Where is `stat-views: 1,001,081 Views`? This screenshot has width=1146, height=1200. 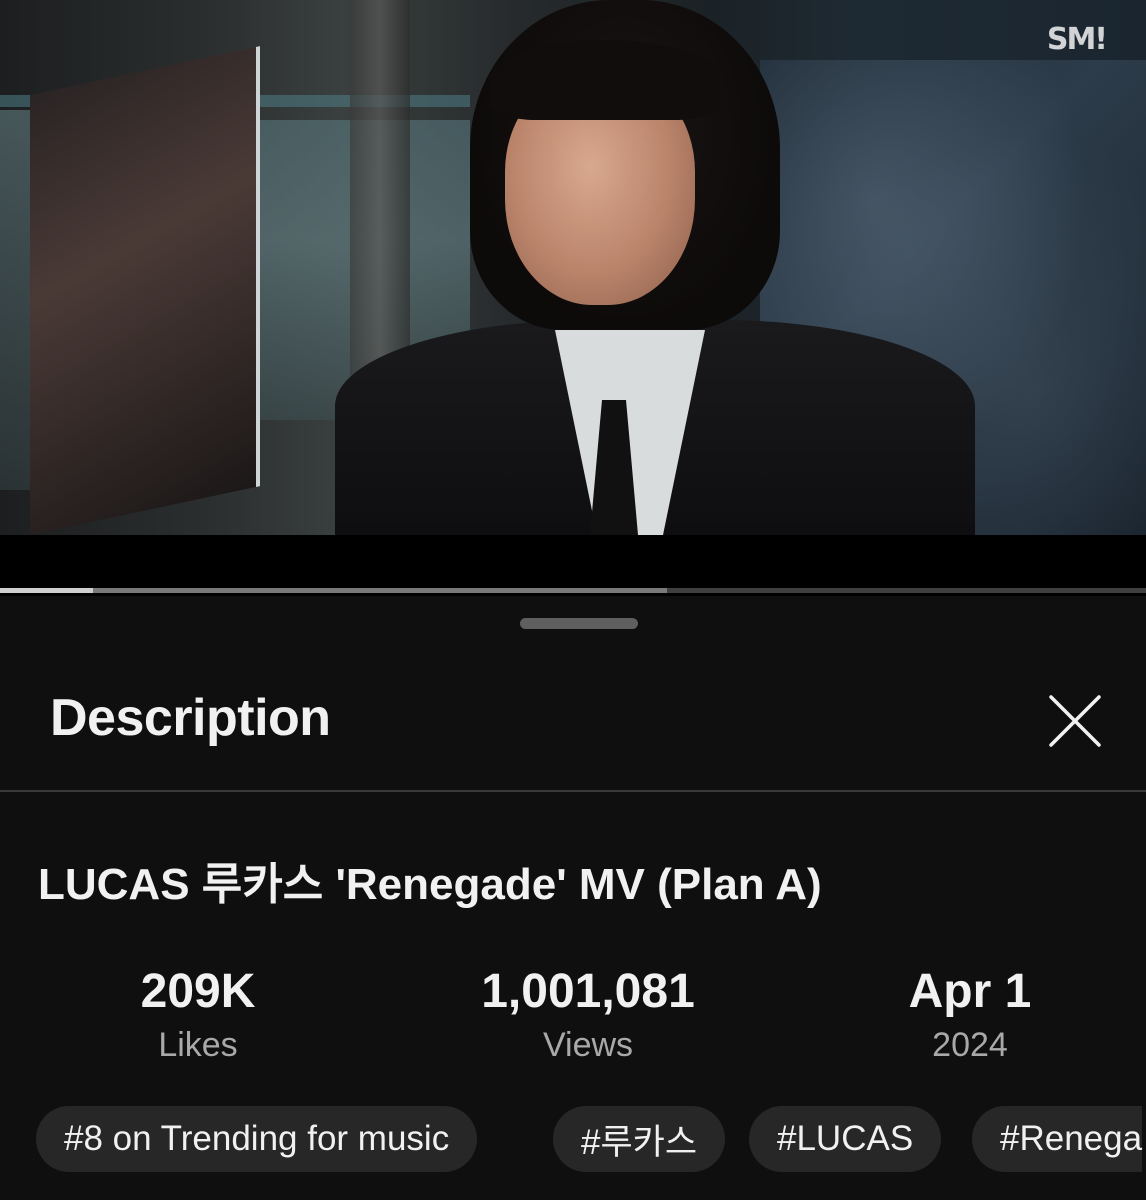 stat-views: 1,001,081 Views is located at coordinates (588, 1015).